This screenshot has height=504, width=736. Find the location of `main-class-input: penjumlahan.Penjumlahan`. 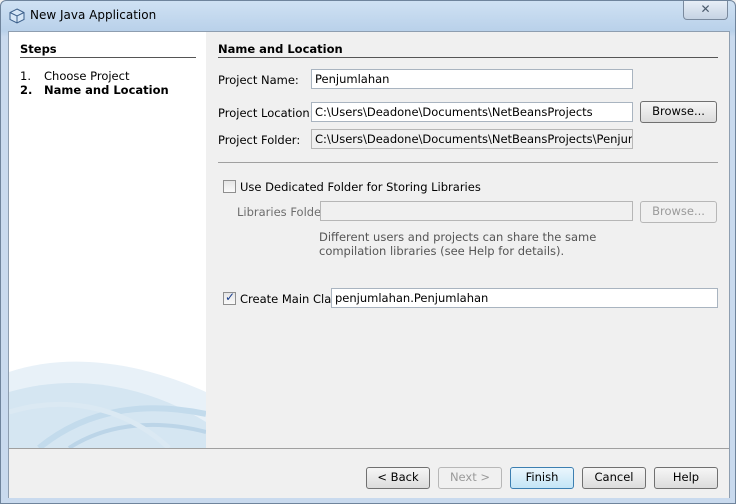

main-class-input: penjumlahan.Penjumlahan is located at coordinates (524, 298).